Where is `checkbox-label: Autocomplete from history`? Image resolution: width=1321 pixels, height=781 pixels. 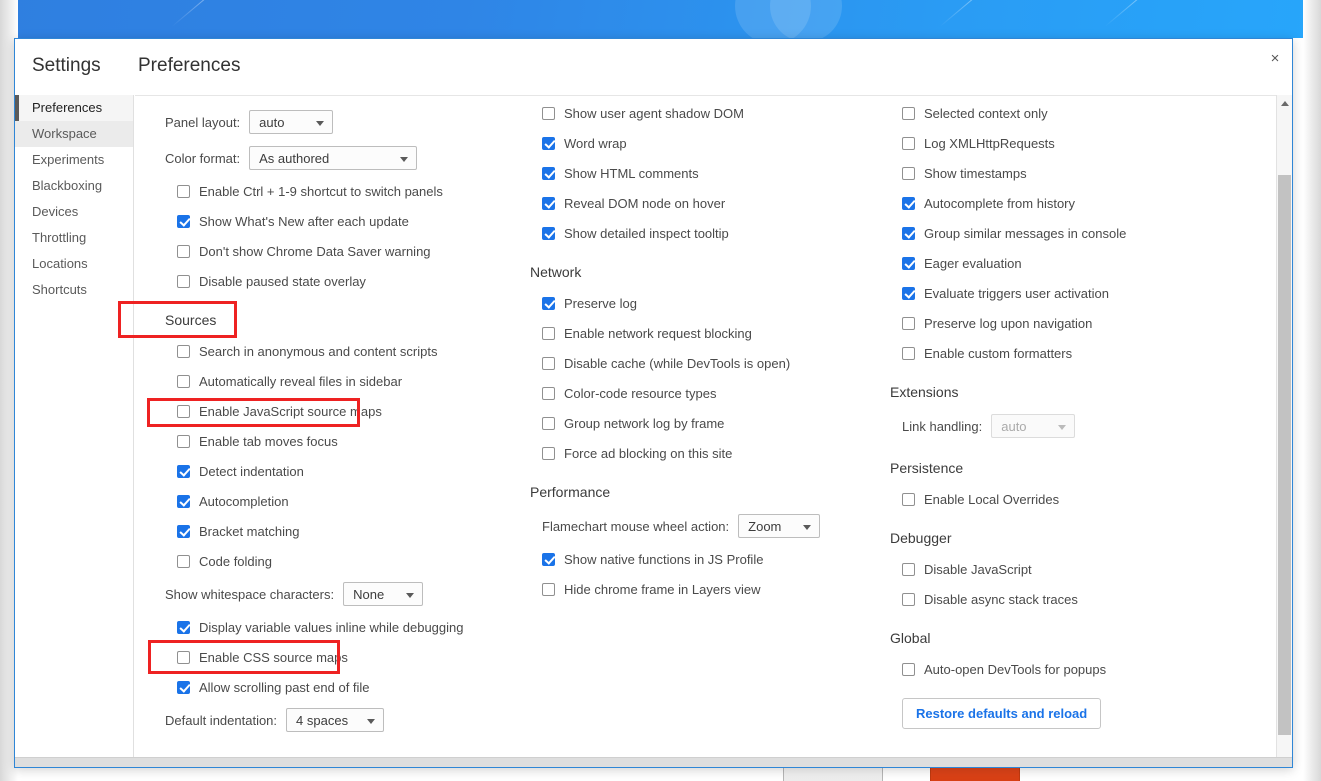
checkbox-label: Autocomplete from history is located at coordinates (1000, 203).